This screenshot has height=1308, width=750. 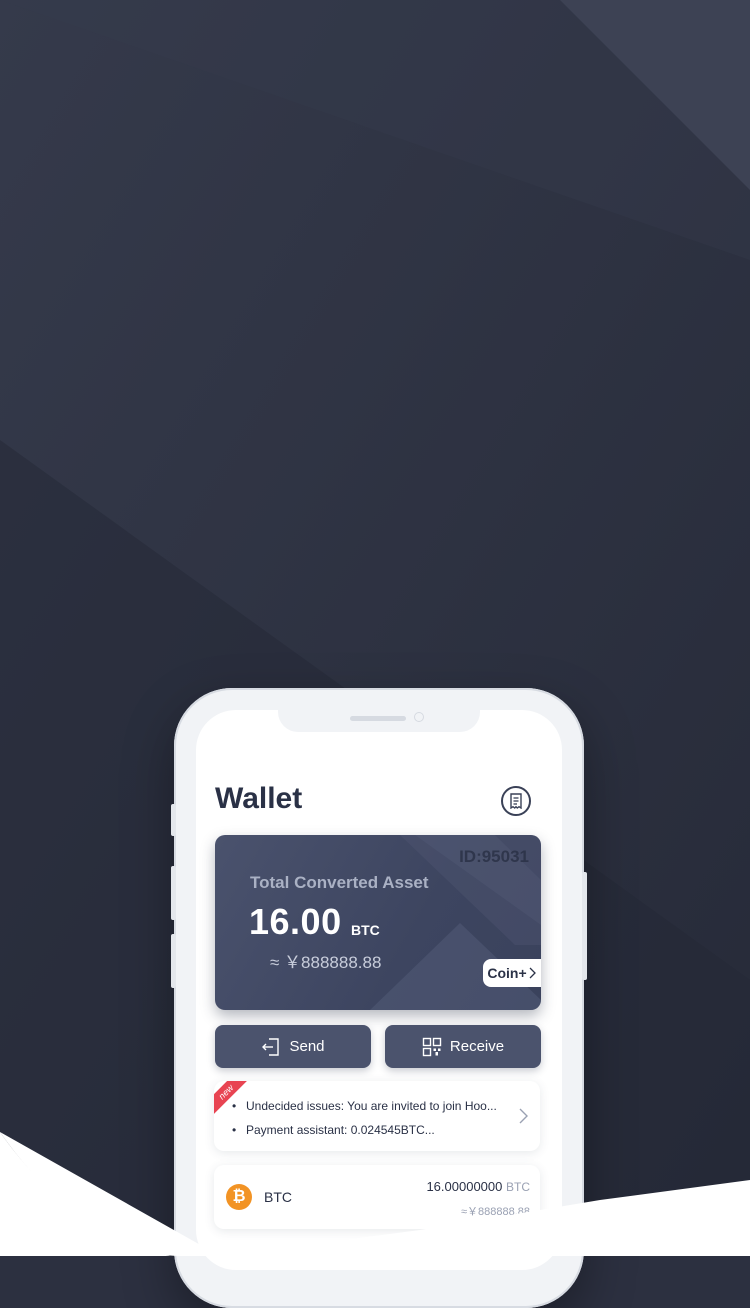 I want to click on records-button, so click(x=516, y=801).